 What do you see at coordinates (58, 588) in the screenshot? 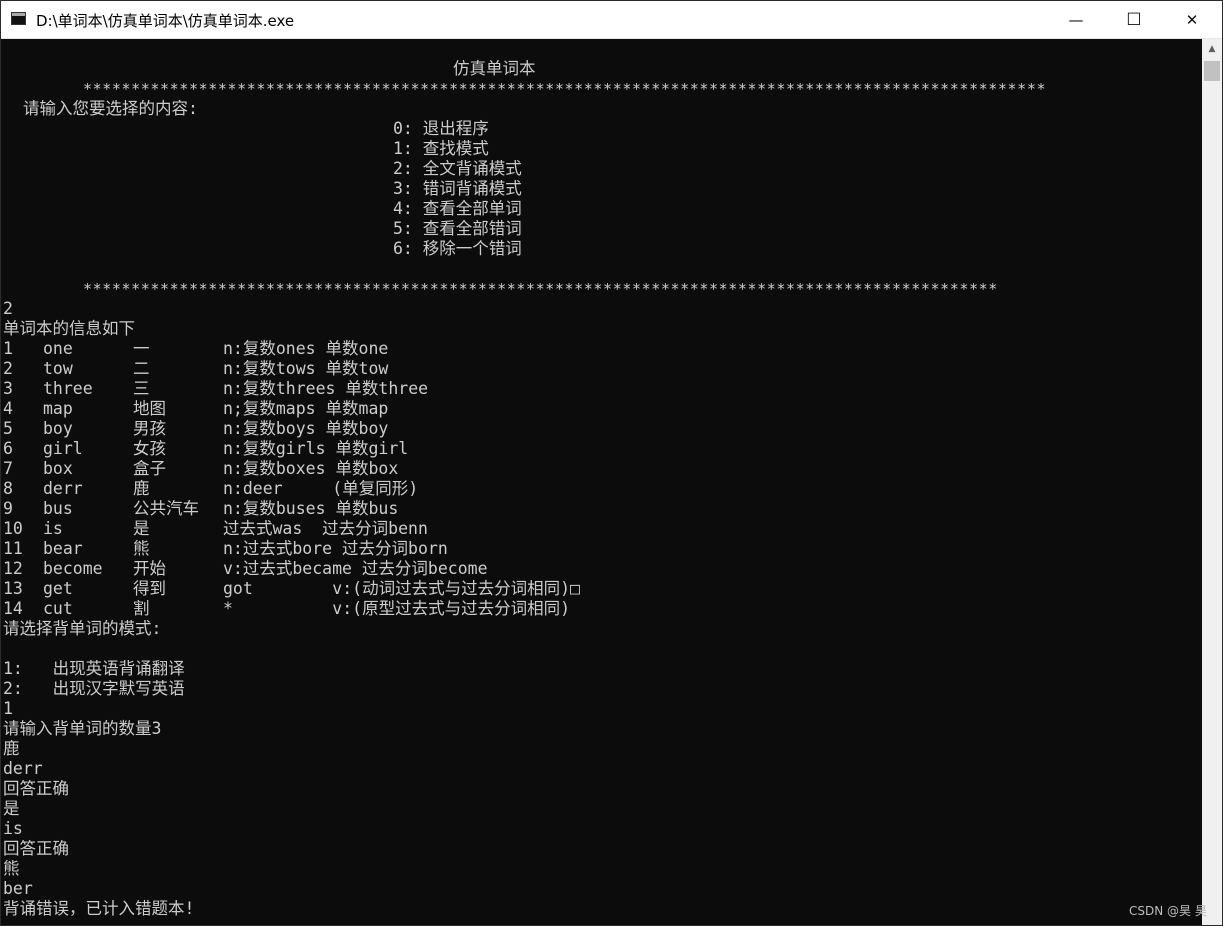
I see `word-english: get` at bounding box center [58, 588].